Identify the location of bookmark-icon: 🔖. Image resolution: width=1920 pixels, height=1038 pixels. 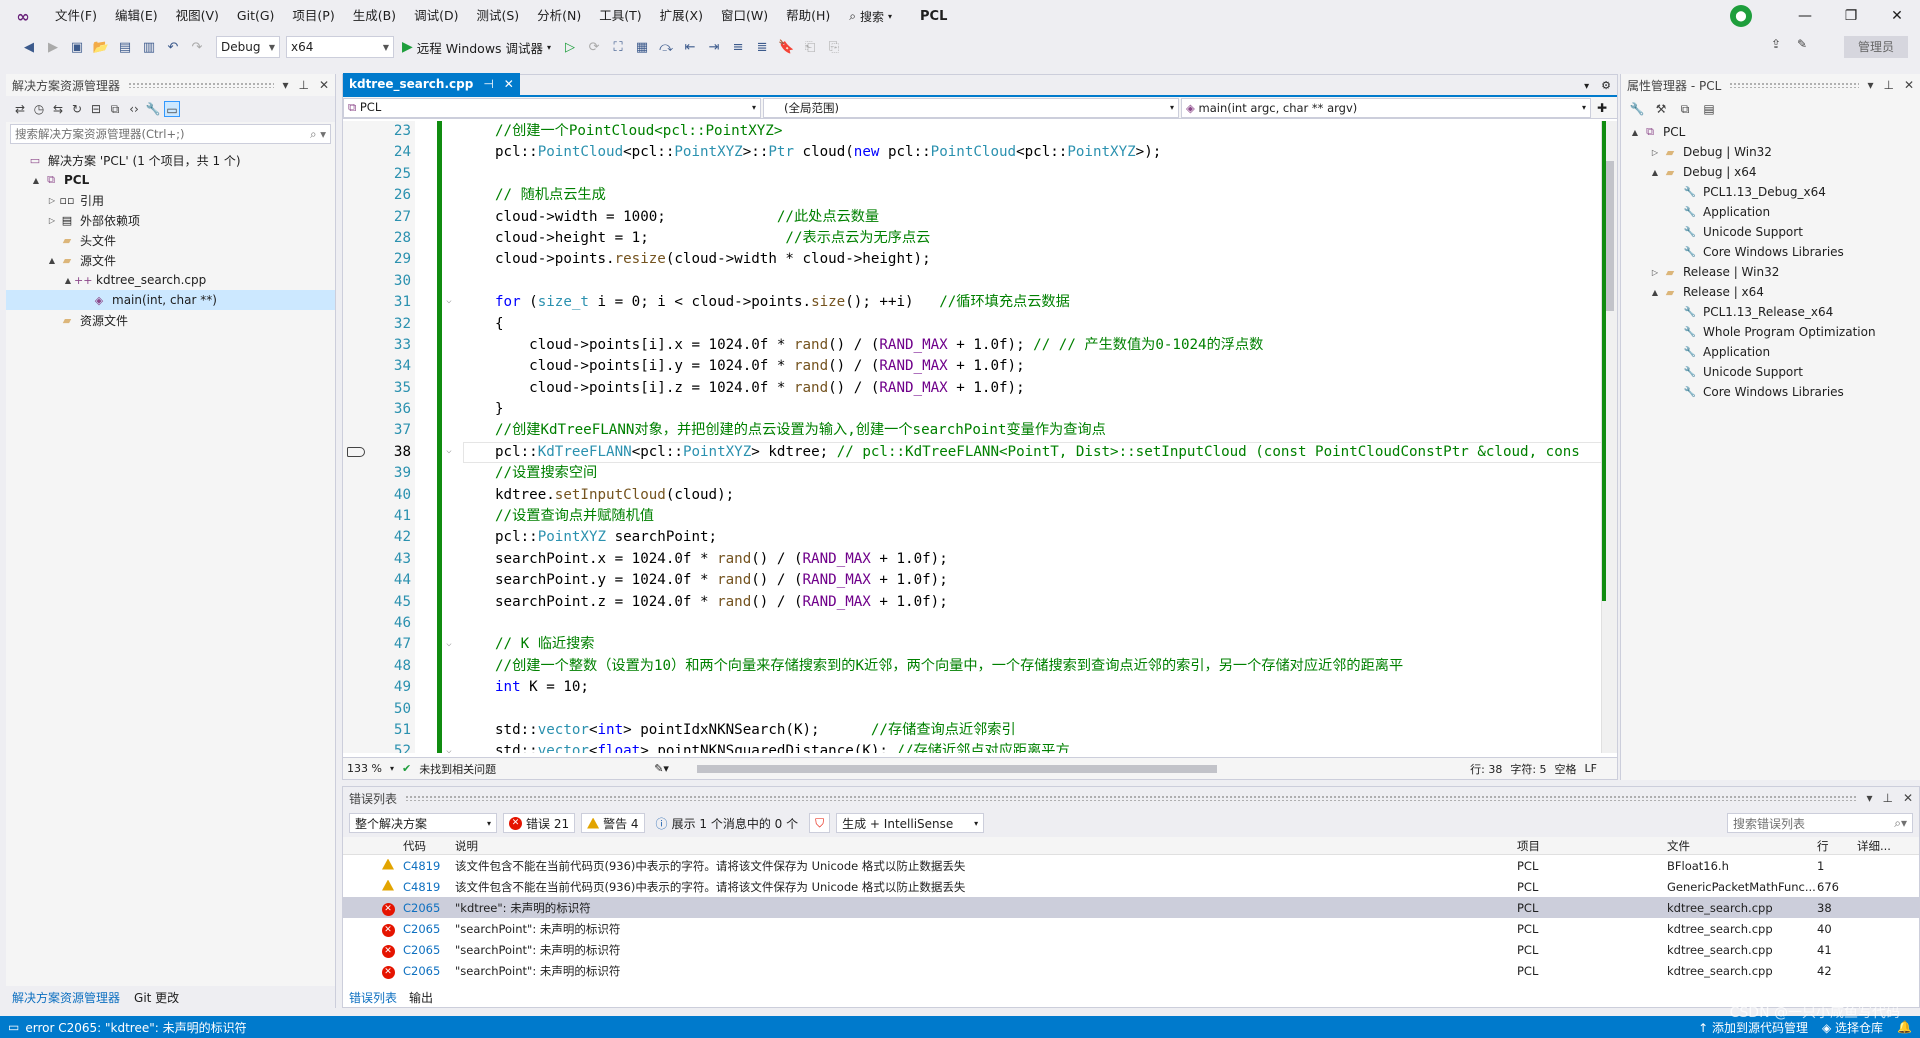
(786, 47).